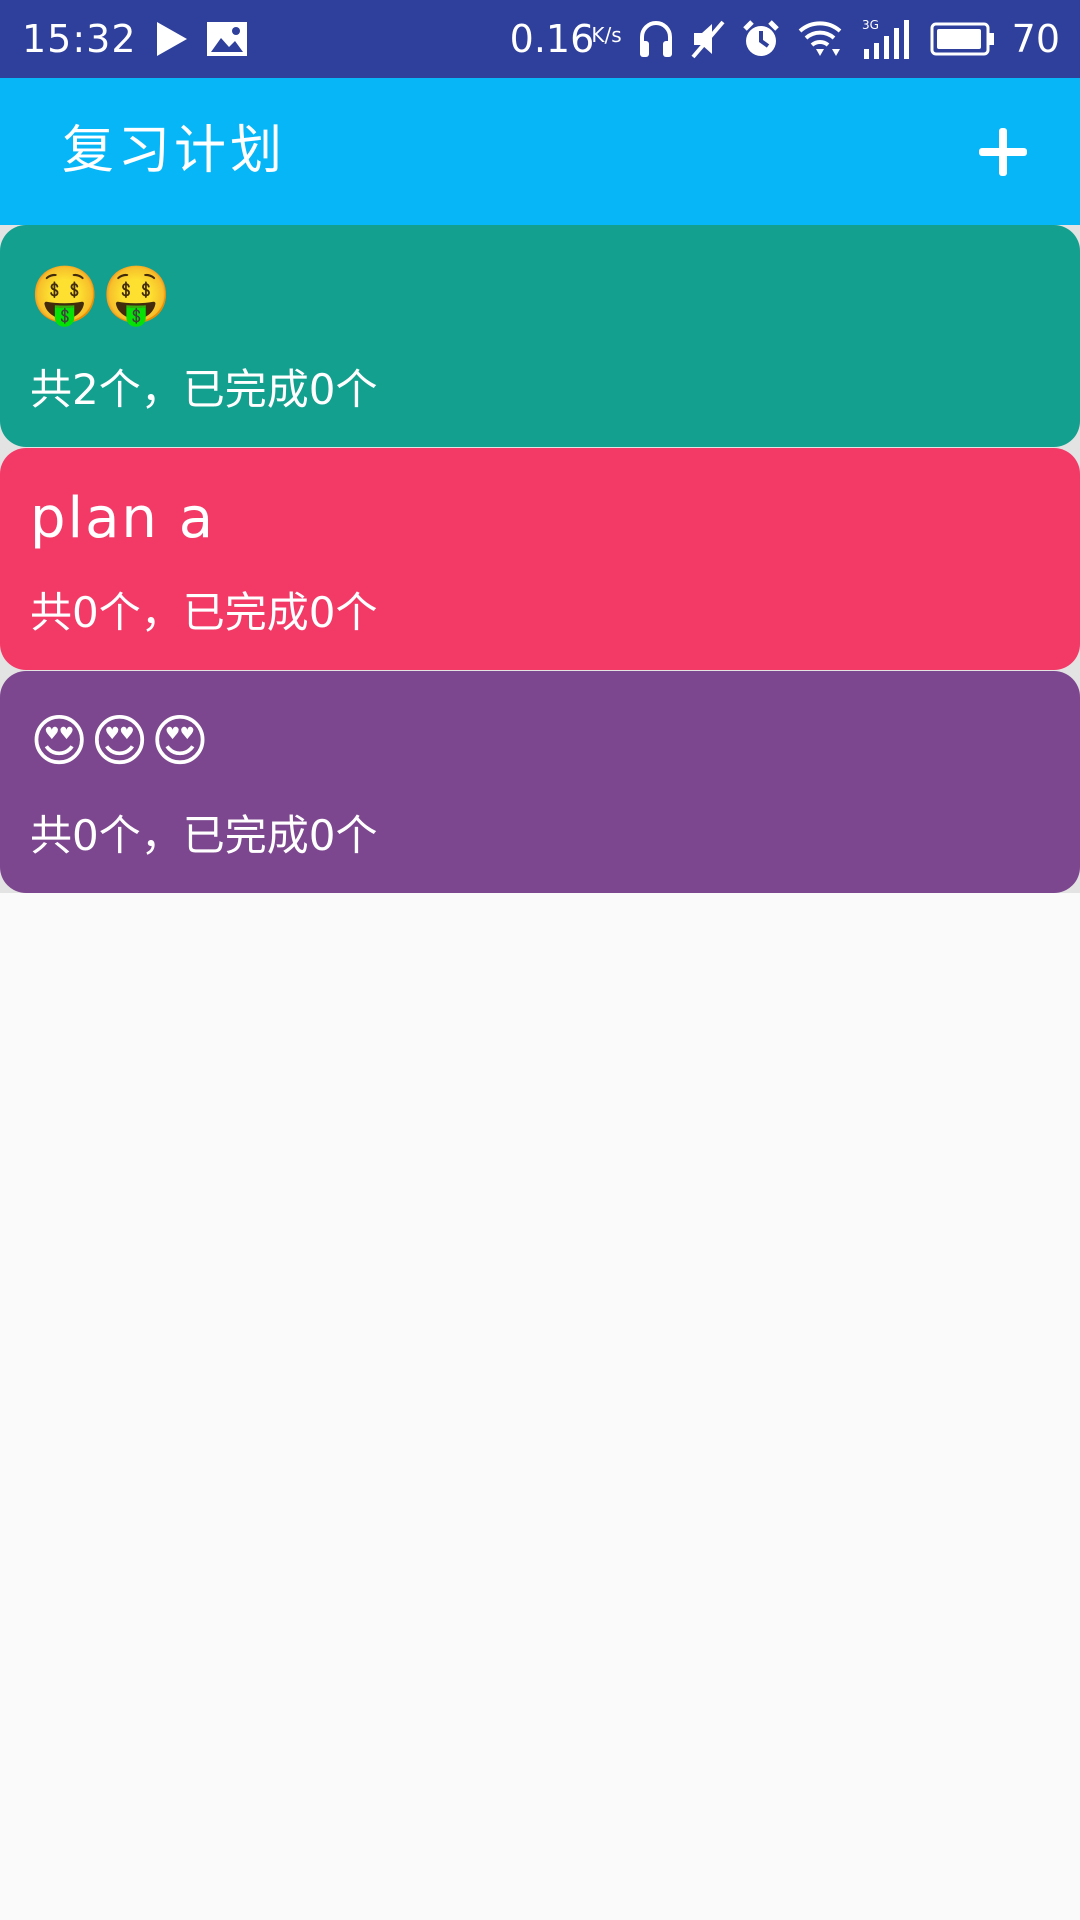 This screenshot has width=1080, height=1920. Describe the element at coordinates (1035, 39) in the screenshot. I see `battery-percent: 70` at that location.